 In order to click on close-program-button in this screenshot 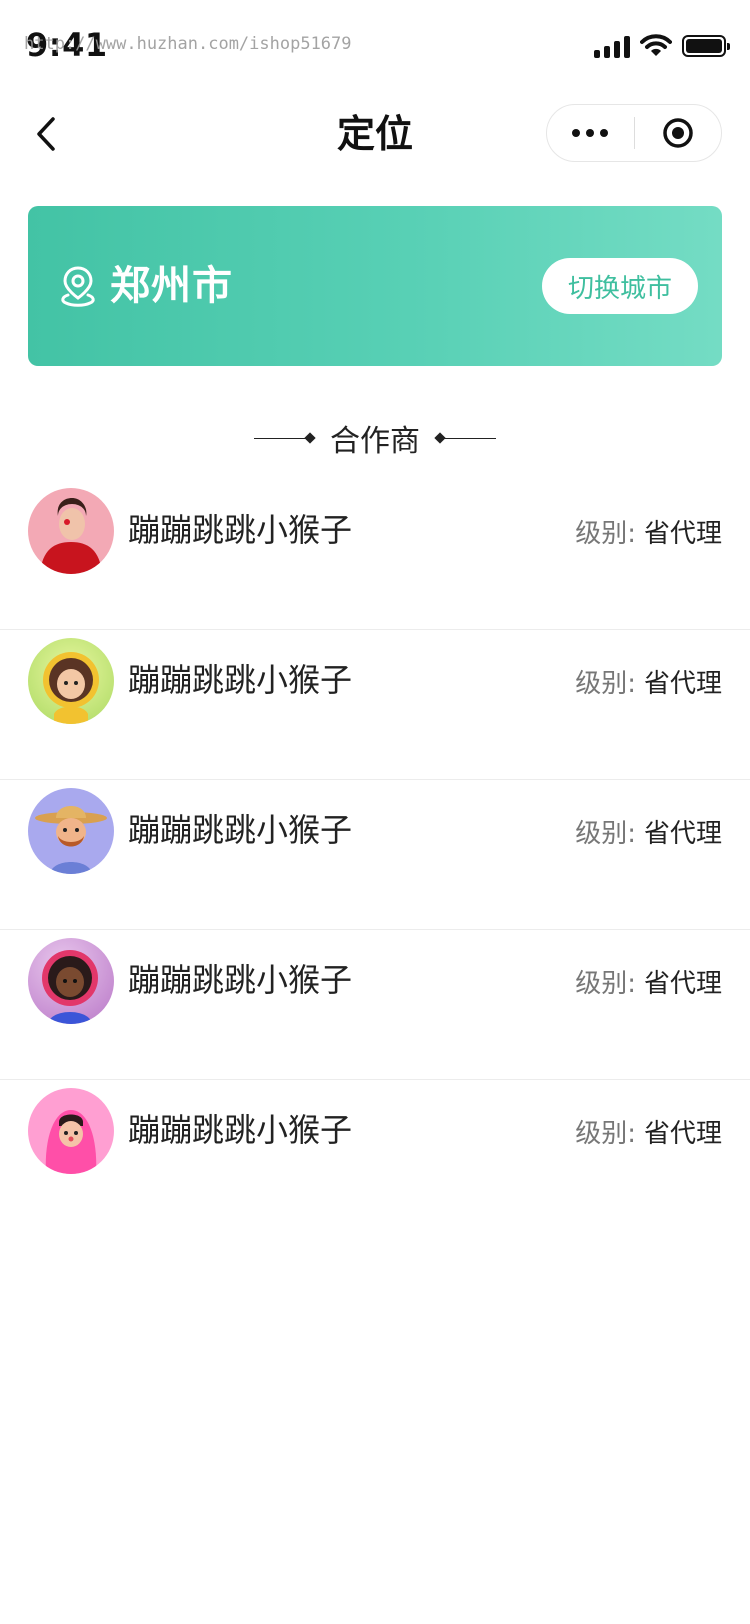, I will do `click(678, 133)`.